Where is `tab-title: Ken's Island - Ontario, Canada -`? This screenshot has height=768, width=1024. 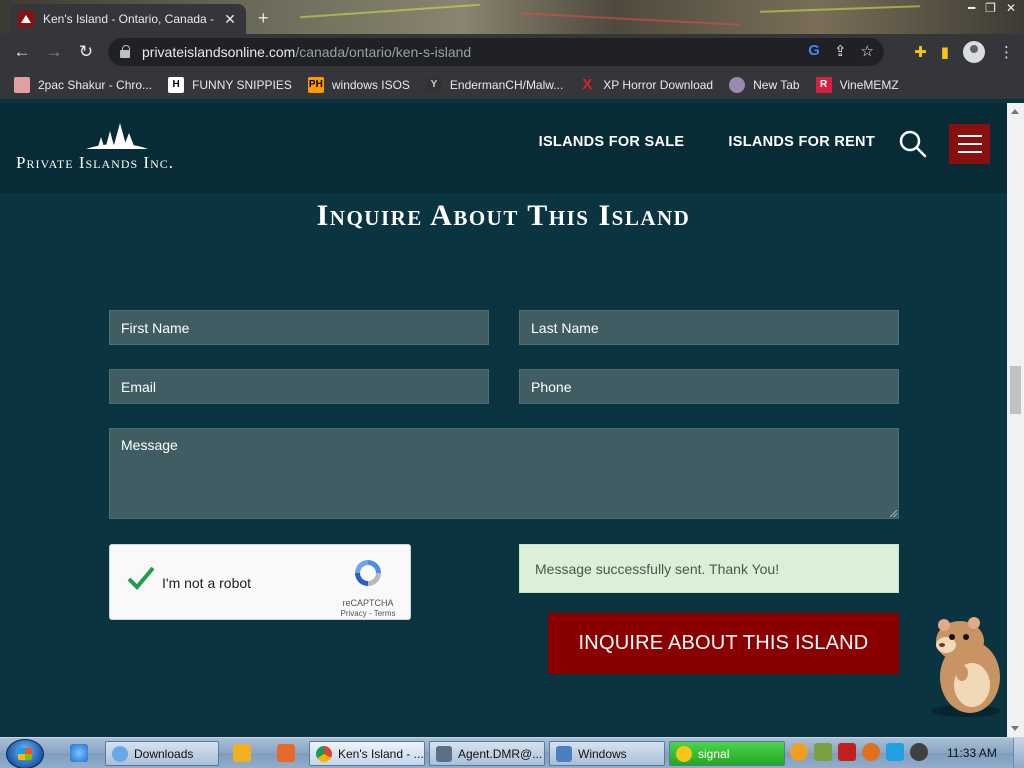 tab-title: Ken's Island - Ontario, Canada - is located at coordinates (129, 19).